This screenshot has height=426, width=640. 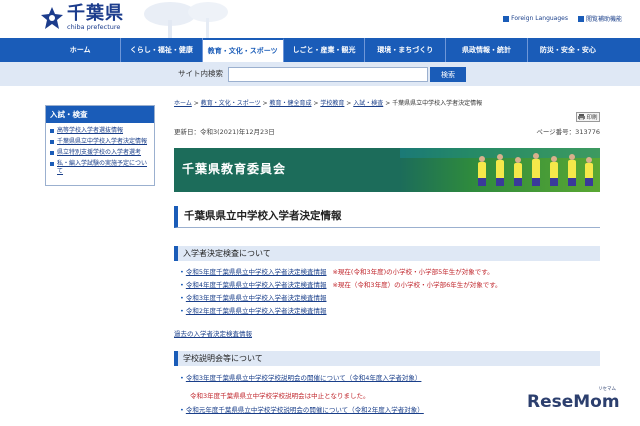 I want to click on nav-work: しごと・産業・観光, so click(x=325, y=50).